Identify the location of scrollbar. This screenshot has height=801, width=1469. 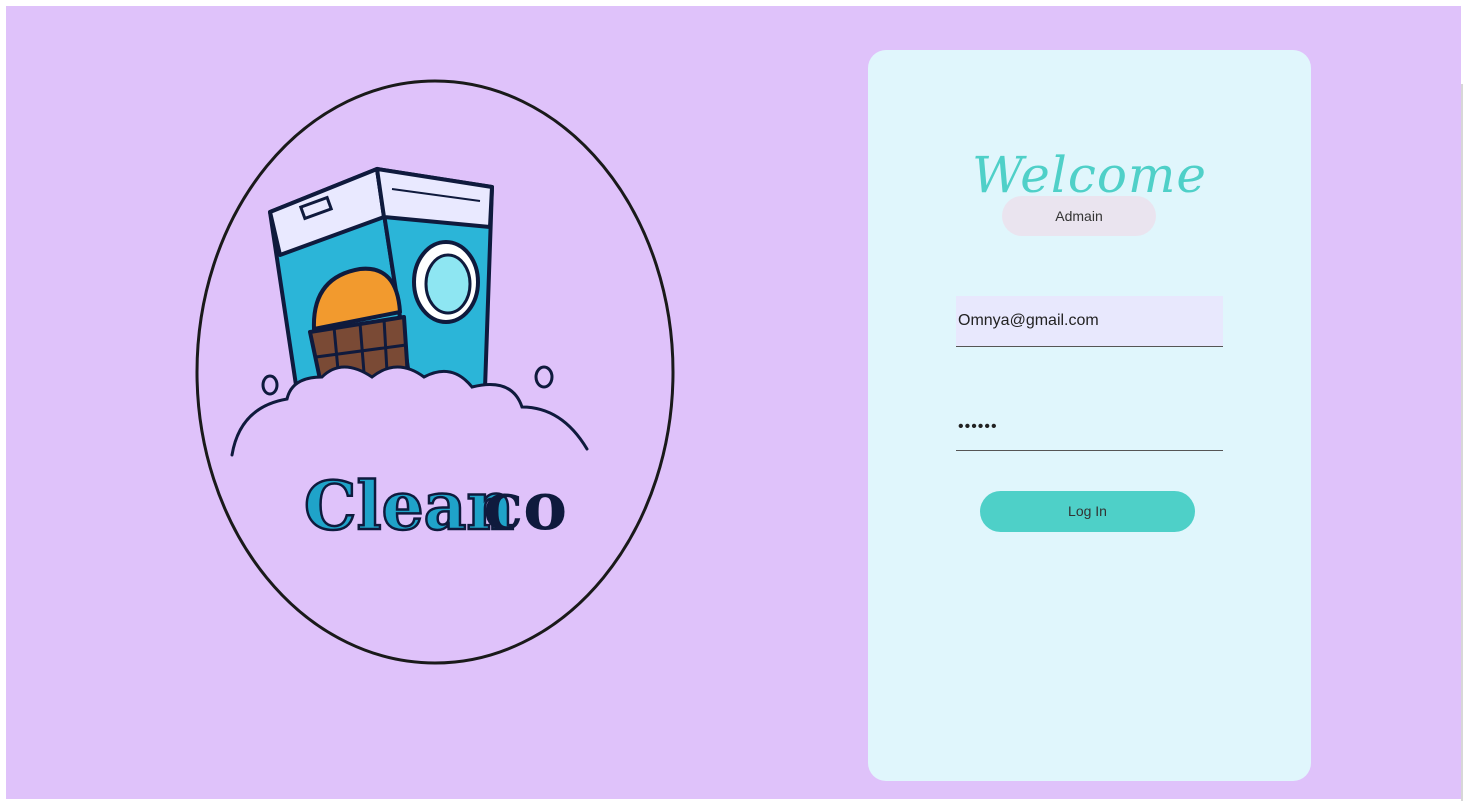
(1462, 442).